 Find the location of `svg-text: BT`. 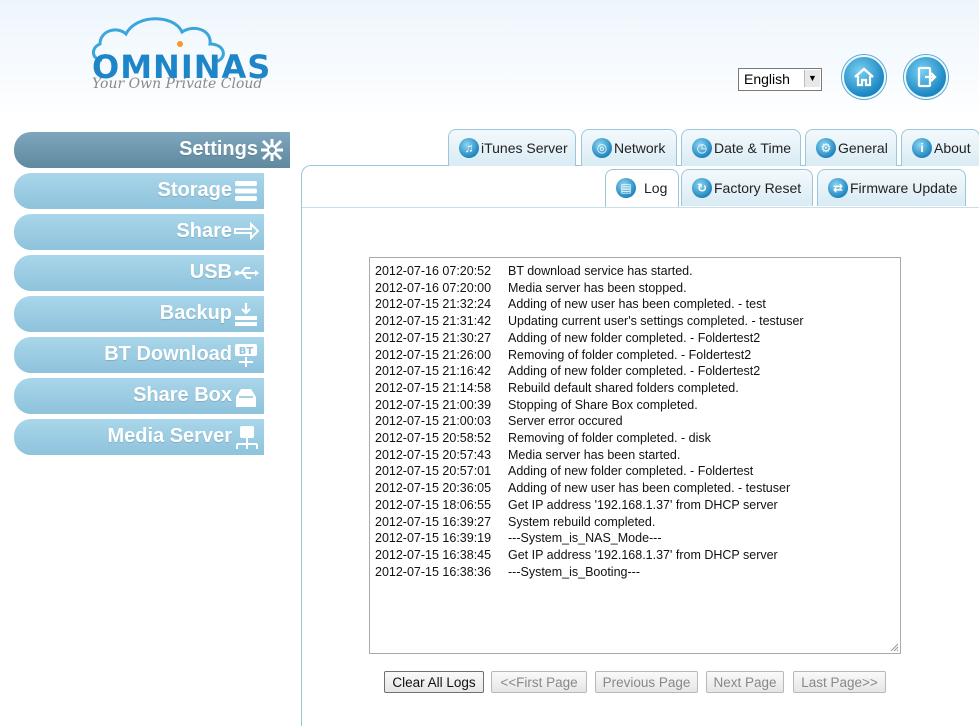

svg-text: BT is located at coordinates (246, 351).